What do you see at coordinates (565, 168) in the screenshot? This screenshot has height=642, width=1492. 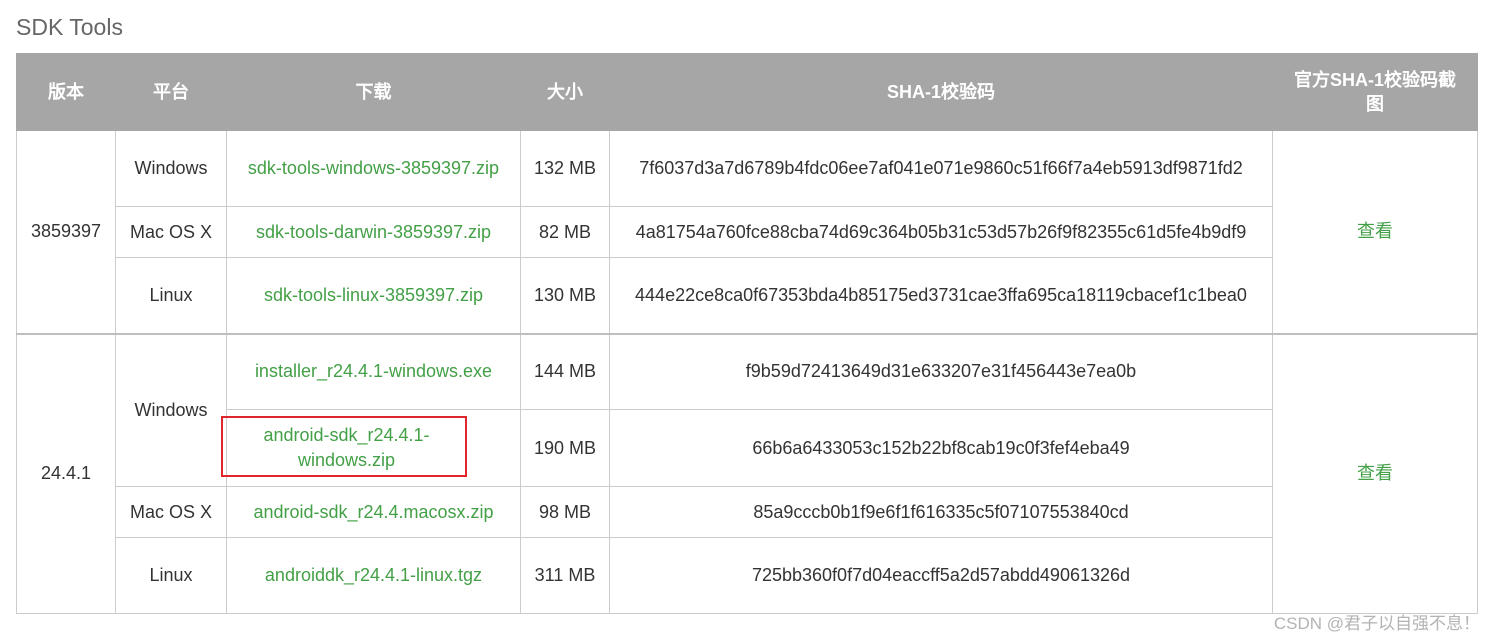 I see `size-cell: 132 MB` at bounding box center [565, 168].